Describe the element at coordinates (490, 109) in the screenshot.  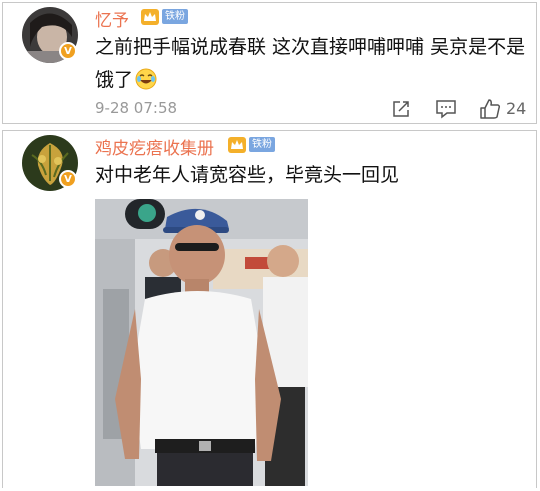
I see `like-icon` at that location.